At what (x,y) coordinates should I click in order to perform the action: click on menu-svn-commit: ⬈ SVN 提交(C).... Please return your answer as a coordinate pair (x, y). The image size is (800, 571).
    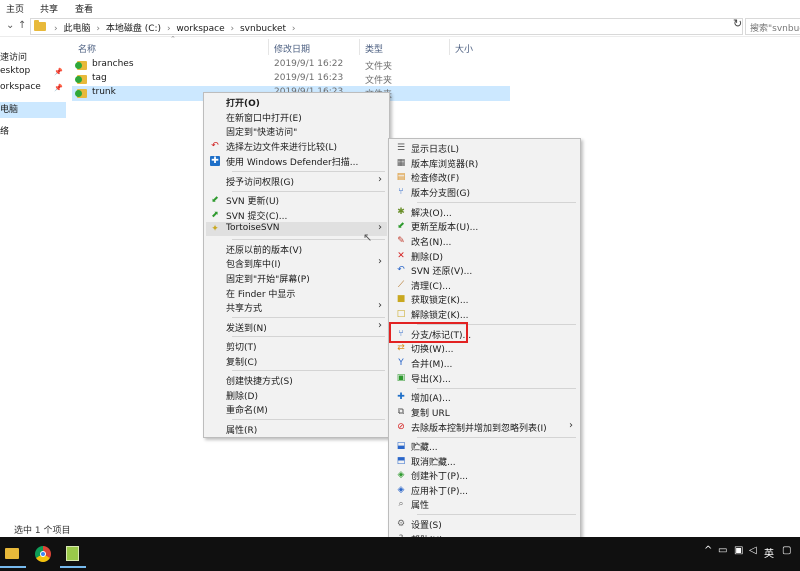
    Looking at the image, I should click on (296, 215).